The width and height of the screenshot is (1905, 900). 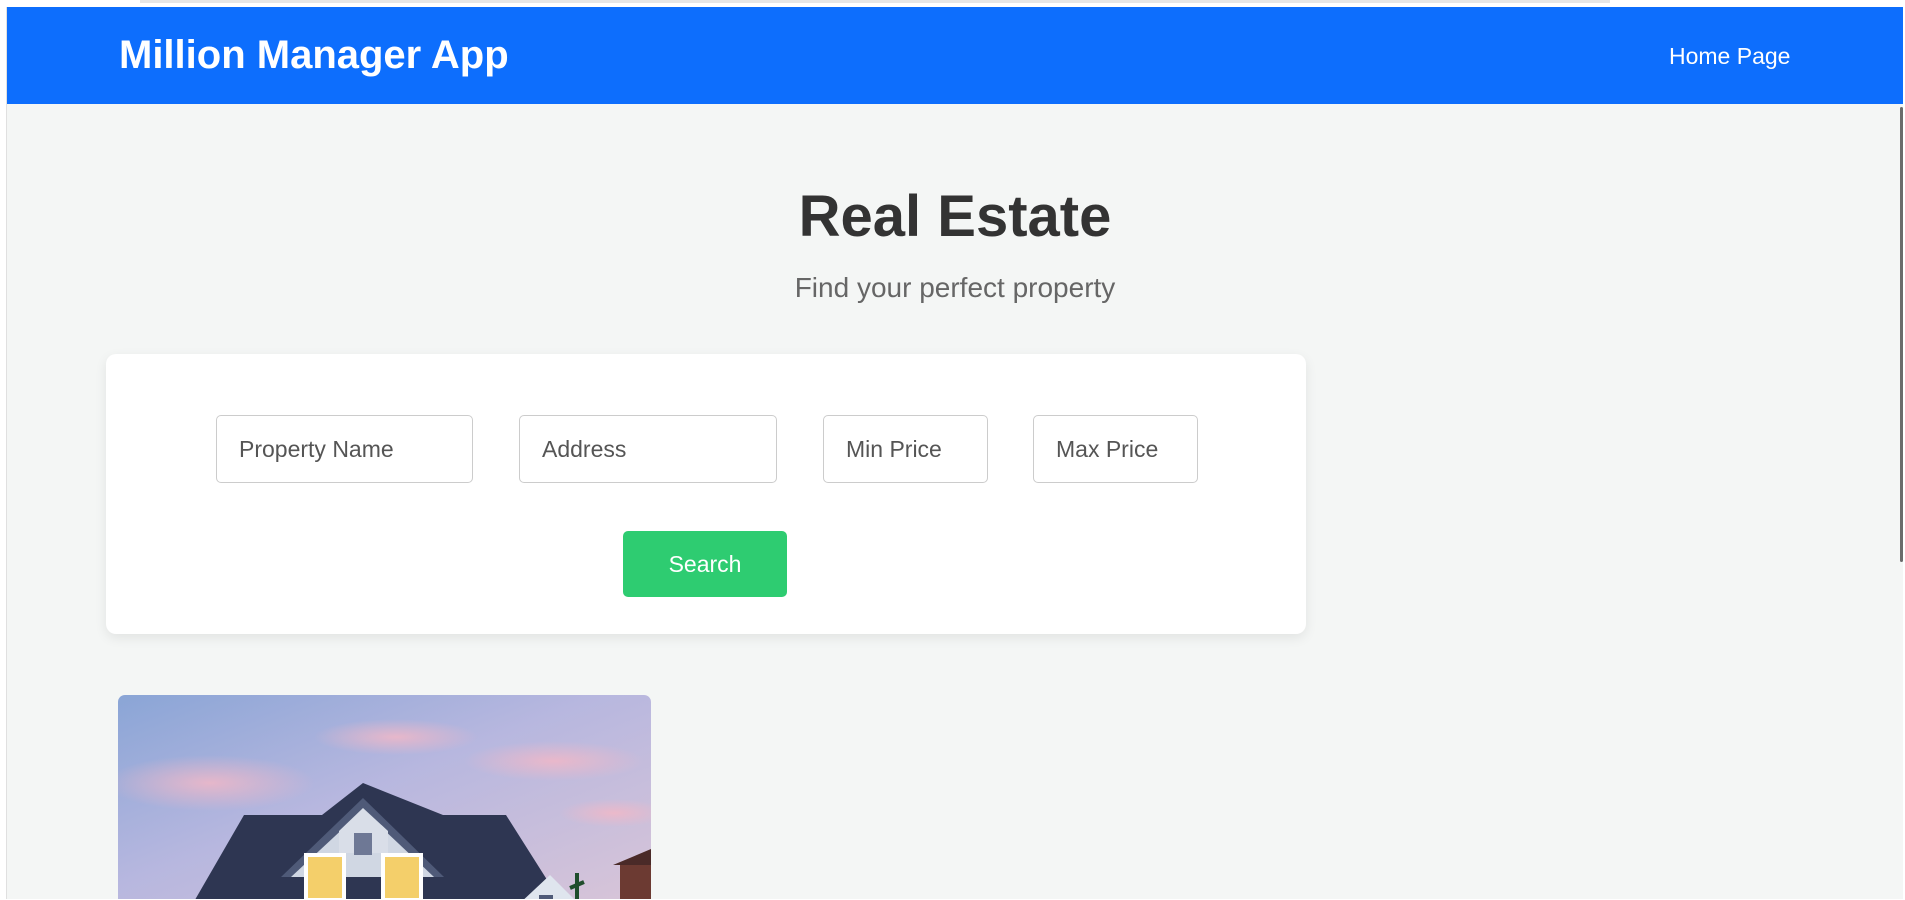 I want to click on window-top-edge, so click(x=875, y=1).